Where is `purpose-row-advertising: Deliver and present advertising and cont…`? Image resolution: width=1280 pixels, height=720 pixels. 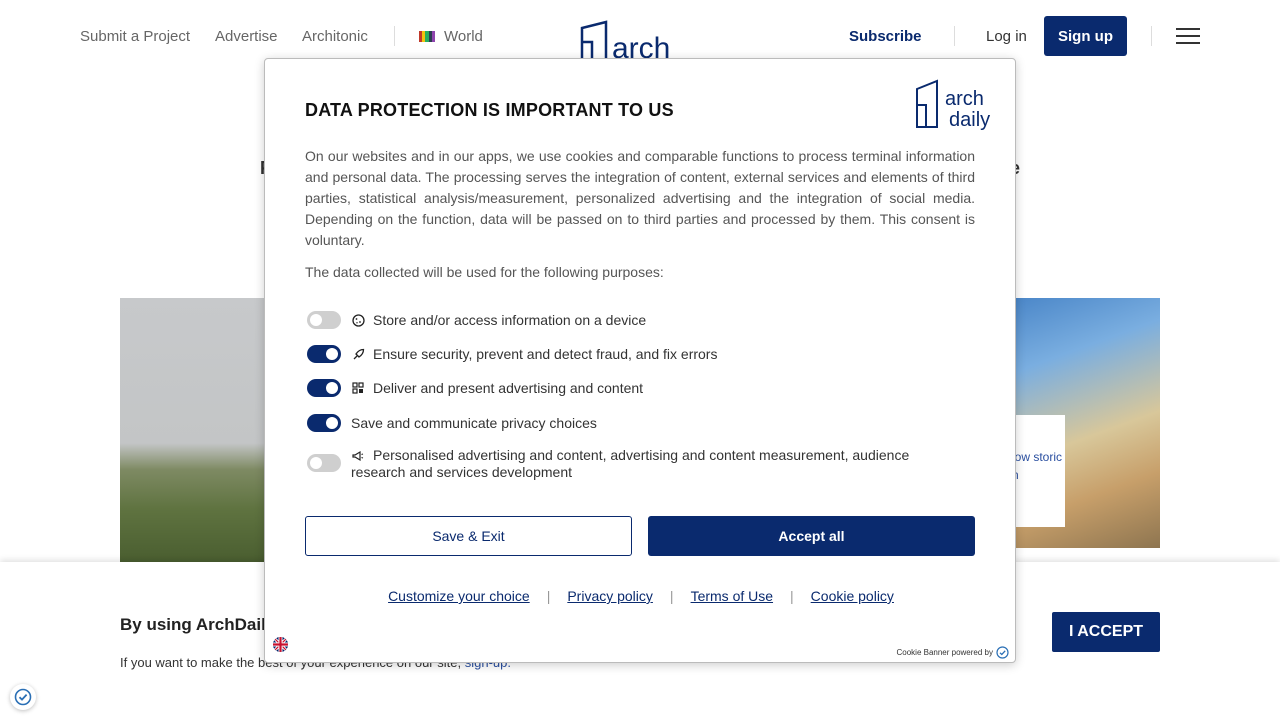 purpose-row-advertising: Deliver and present advertising and cont… is located at coordinates (475, 388).